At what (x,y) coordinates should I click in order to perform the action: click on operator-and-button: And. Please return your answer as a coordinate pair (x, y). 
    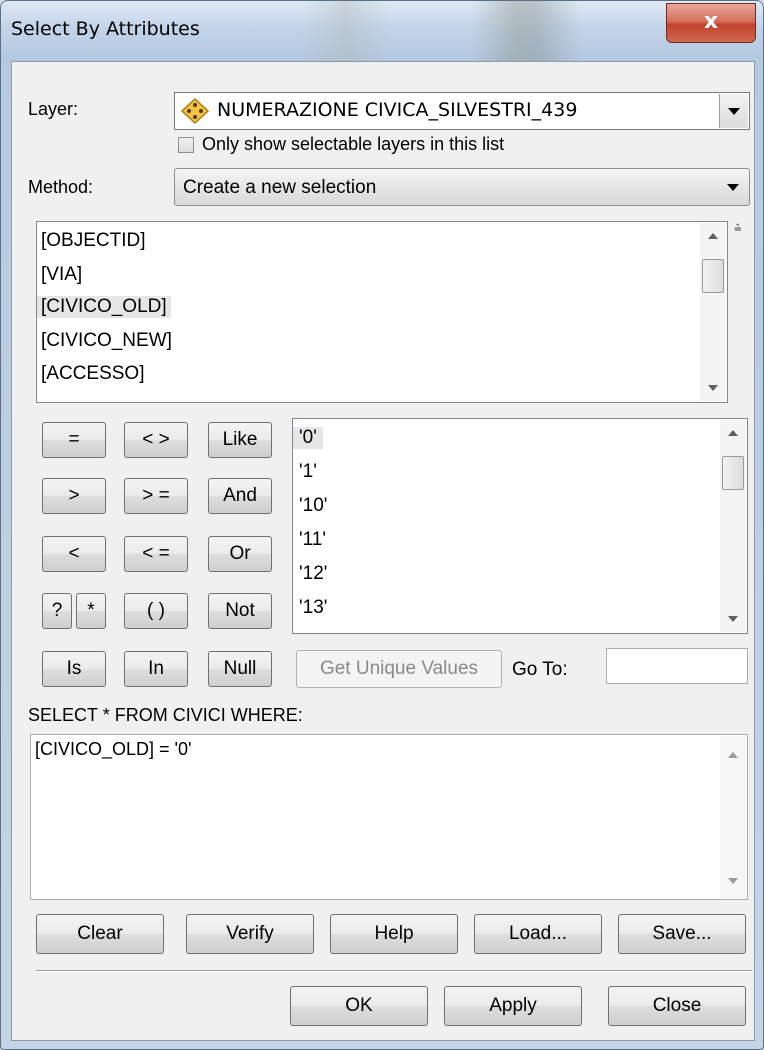
    Looking at the image, I should click on (240, 496).